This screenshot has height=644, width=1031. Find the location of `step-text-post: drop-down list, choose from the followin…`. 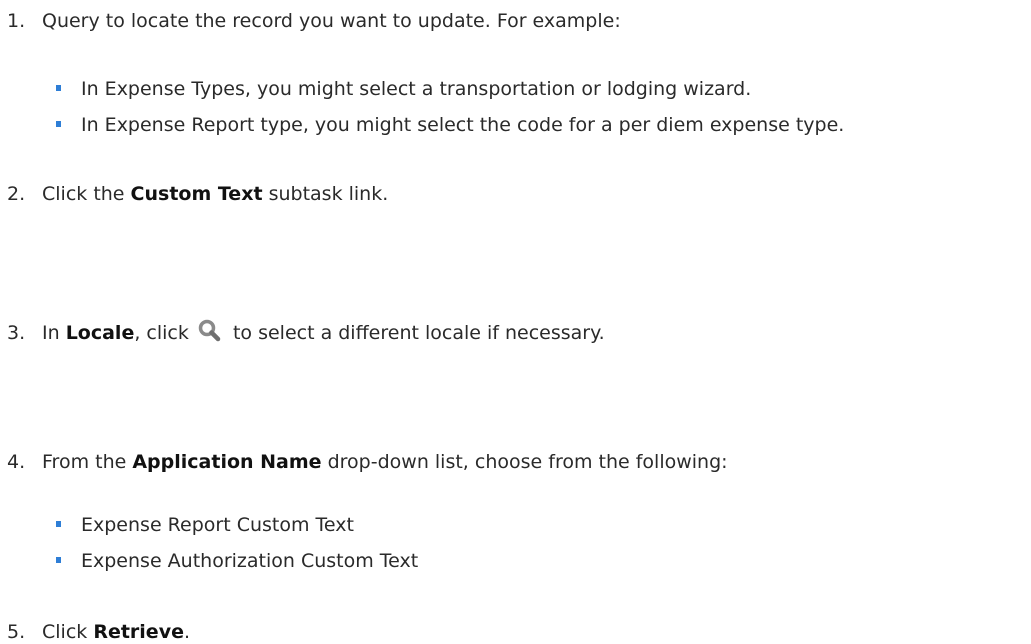

step-text-post: drop-down list, choose from the followin… is located at coordinates (524, 462).